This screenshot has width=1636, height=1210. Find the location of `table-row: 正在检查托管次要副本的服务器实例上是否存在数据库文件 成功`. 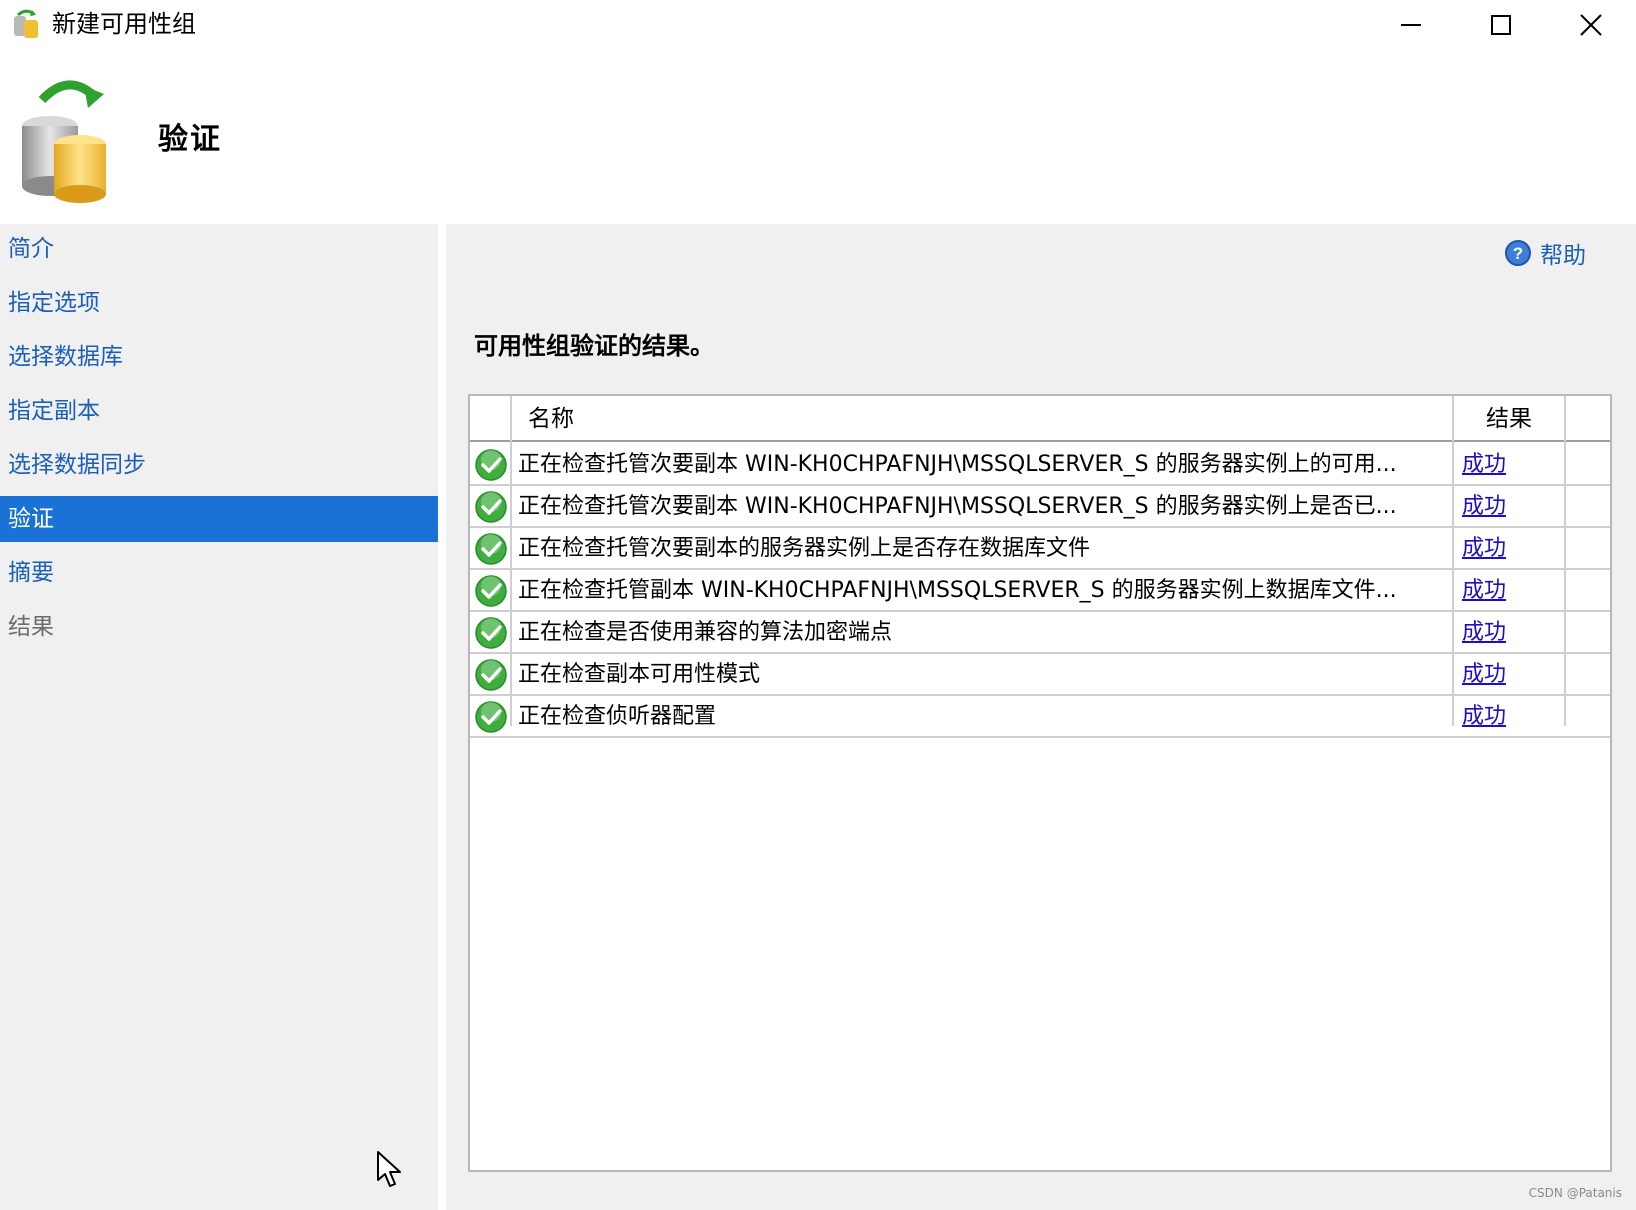

table-row: 正在检查托管次要副本的服务器实例上是否存在数据库文件 成功 is located at coordinates (1040, 549).